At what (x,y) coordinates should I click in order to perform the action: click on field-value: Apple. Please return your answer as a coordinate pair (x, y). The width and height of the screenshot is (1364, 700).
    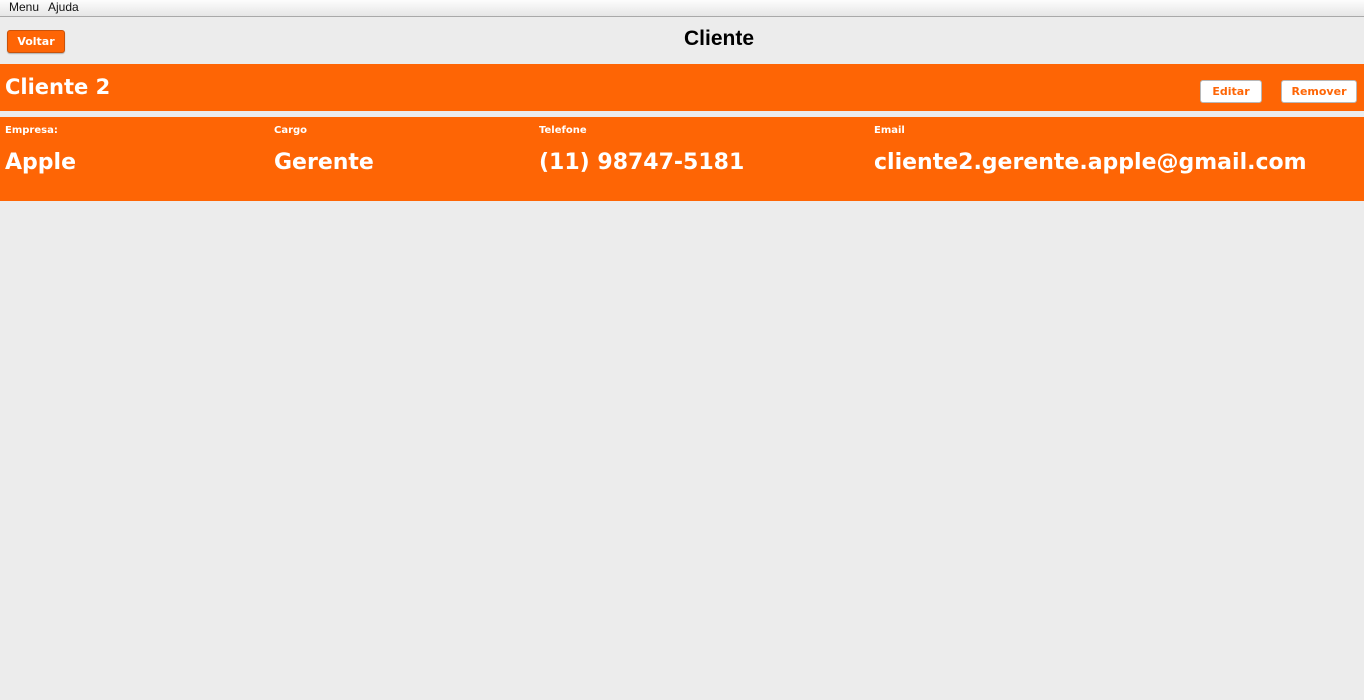
    Looking at the image, I should click on (40, 162).